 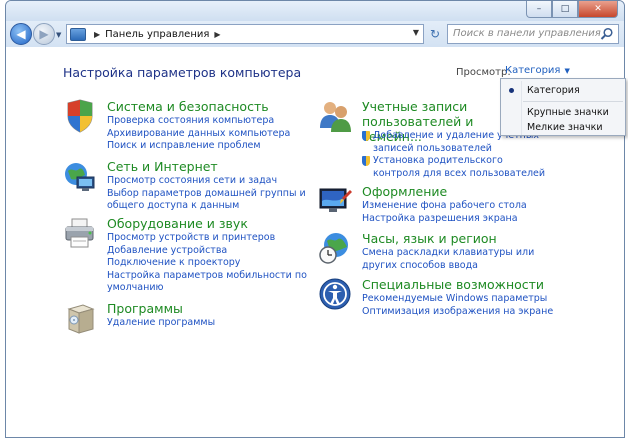 I want to click on address-dropdown-icon: ▼, so click(x=416, y=32).